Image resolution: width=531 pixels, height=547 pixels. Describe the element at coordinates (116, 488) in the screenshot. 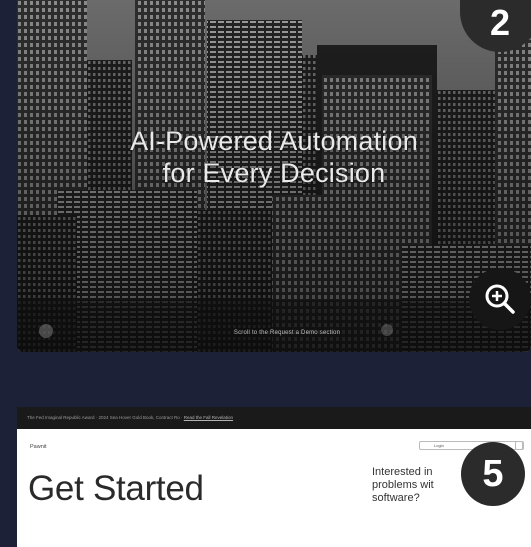

I see `page-heading: Get Started` at that location.